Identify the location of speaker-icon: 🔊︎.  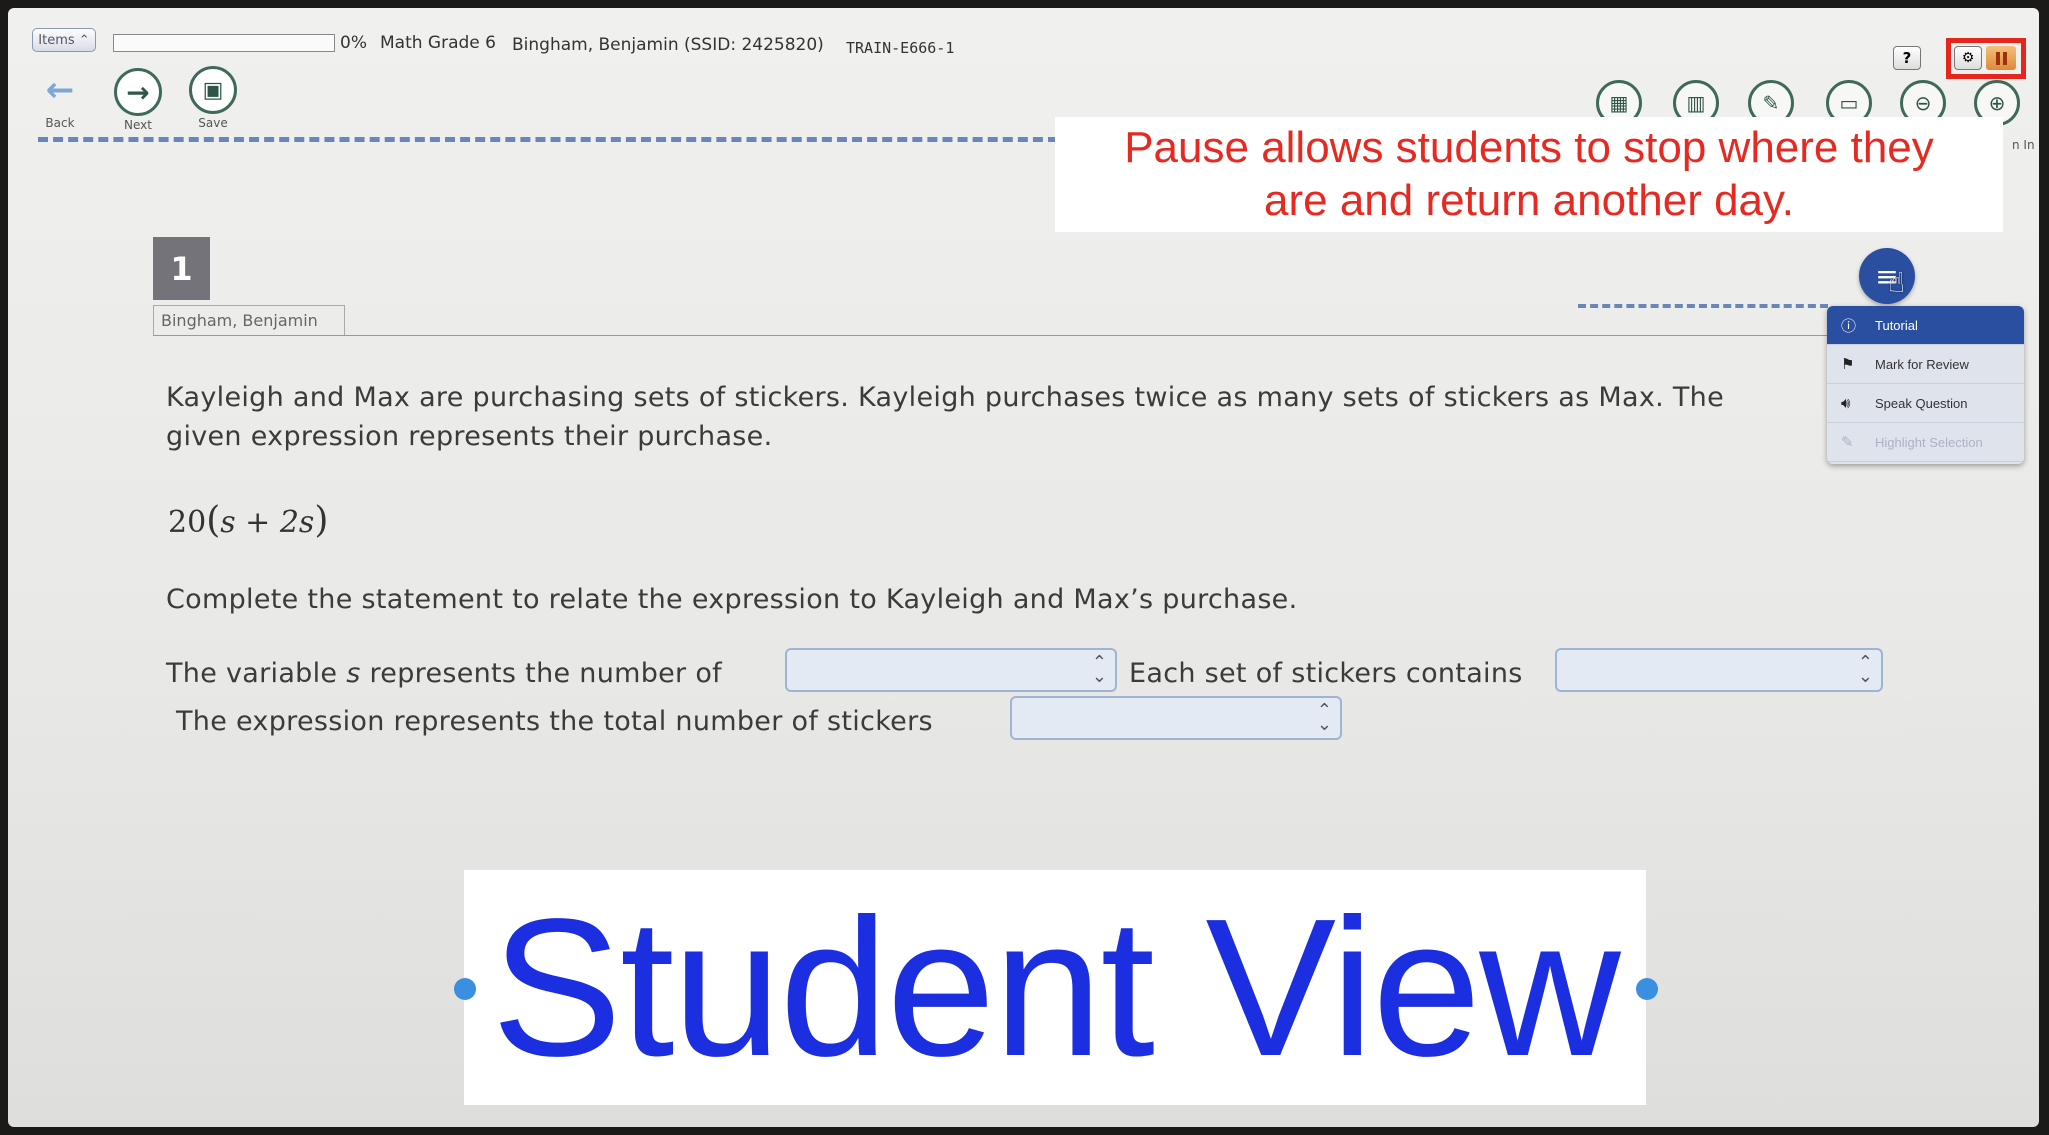
(1846, 403).